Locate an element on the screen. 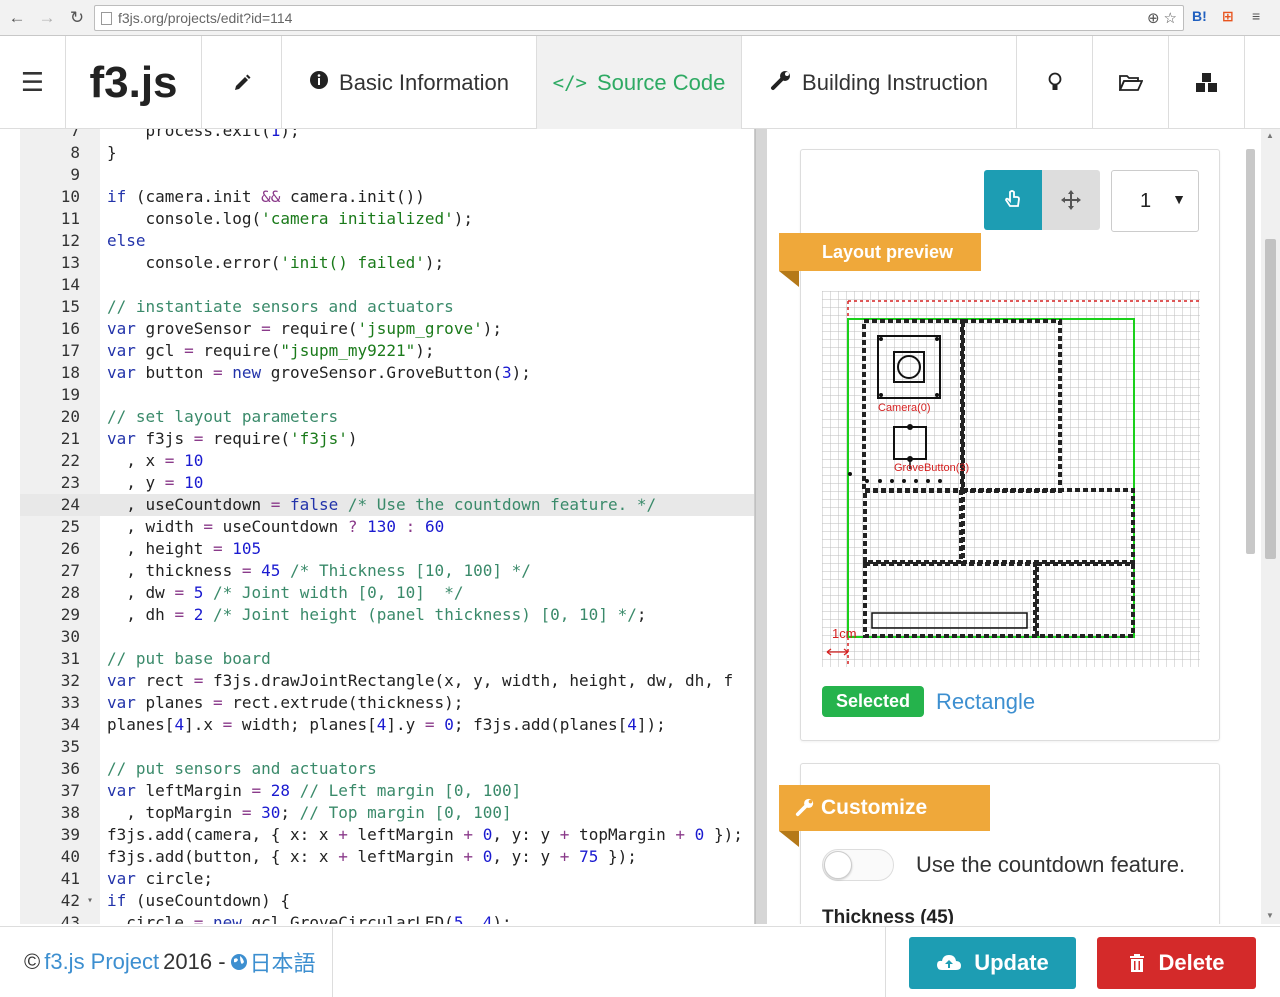 The image size is (1280, 997). code-text: // set layout parameters is located at coordinates (219, 417).